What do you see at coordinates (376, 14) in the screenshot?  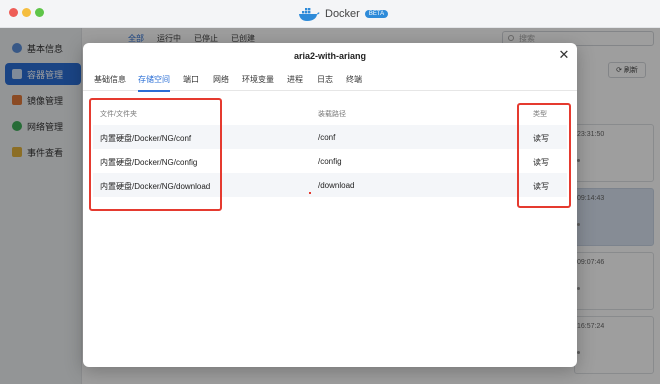 I see `beta-badge: BETA` at bounding box center [376, 14].